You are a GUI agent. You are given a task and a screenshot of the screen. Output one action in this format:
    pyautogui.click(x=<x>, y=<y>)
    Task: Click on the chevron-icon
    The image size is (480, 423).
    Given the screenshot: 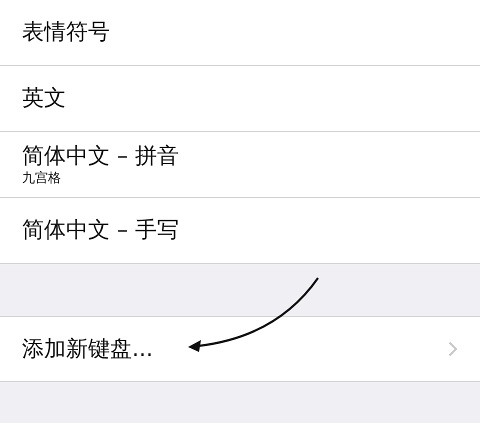 What is the action you would take?
    pyautogui.click(x=453, y=349)
    